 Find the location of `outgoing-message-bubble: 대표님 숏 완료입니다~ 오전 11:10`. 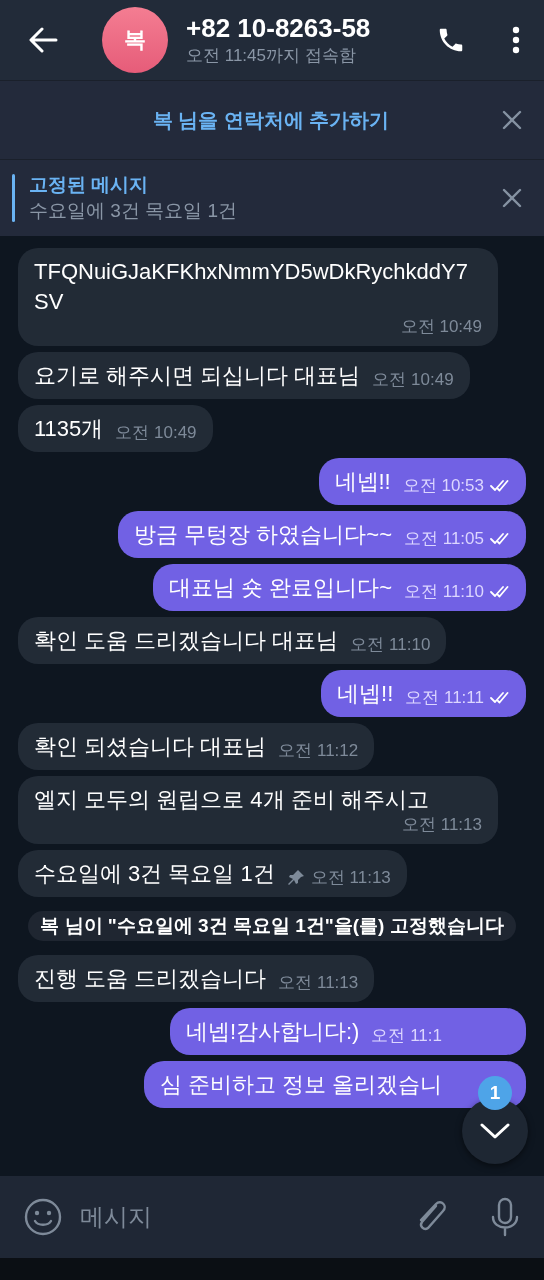

outgoing-message-bubble: 대표님 숏 완료입니다~ 오전 11:10 is located at coordinates (339, 587).